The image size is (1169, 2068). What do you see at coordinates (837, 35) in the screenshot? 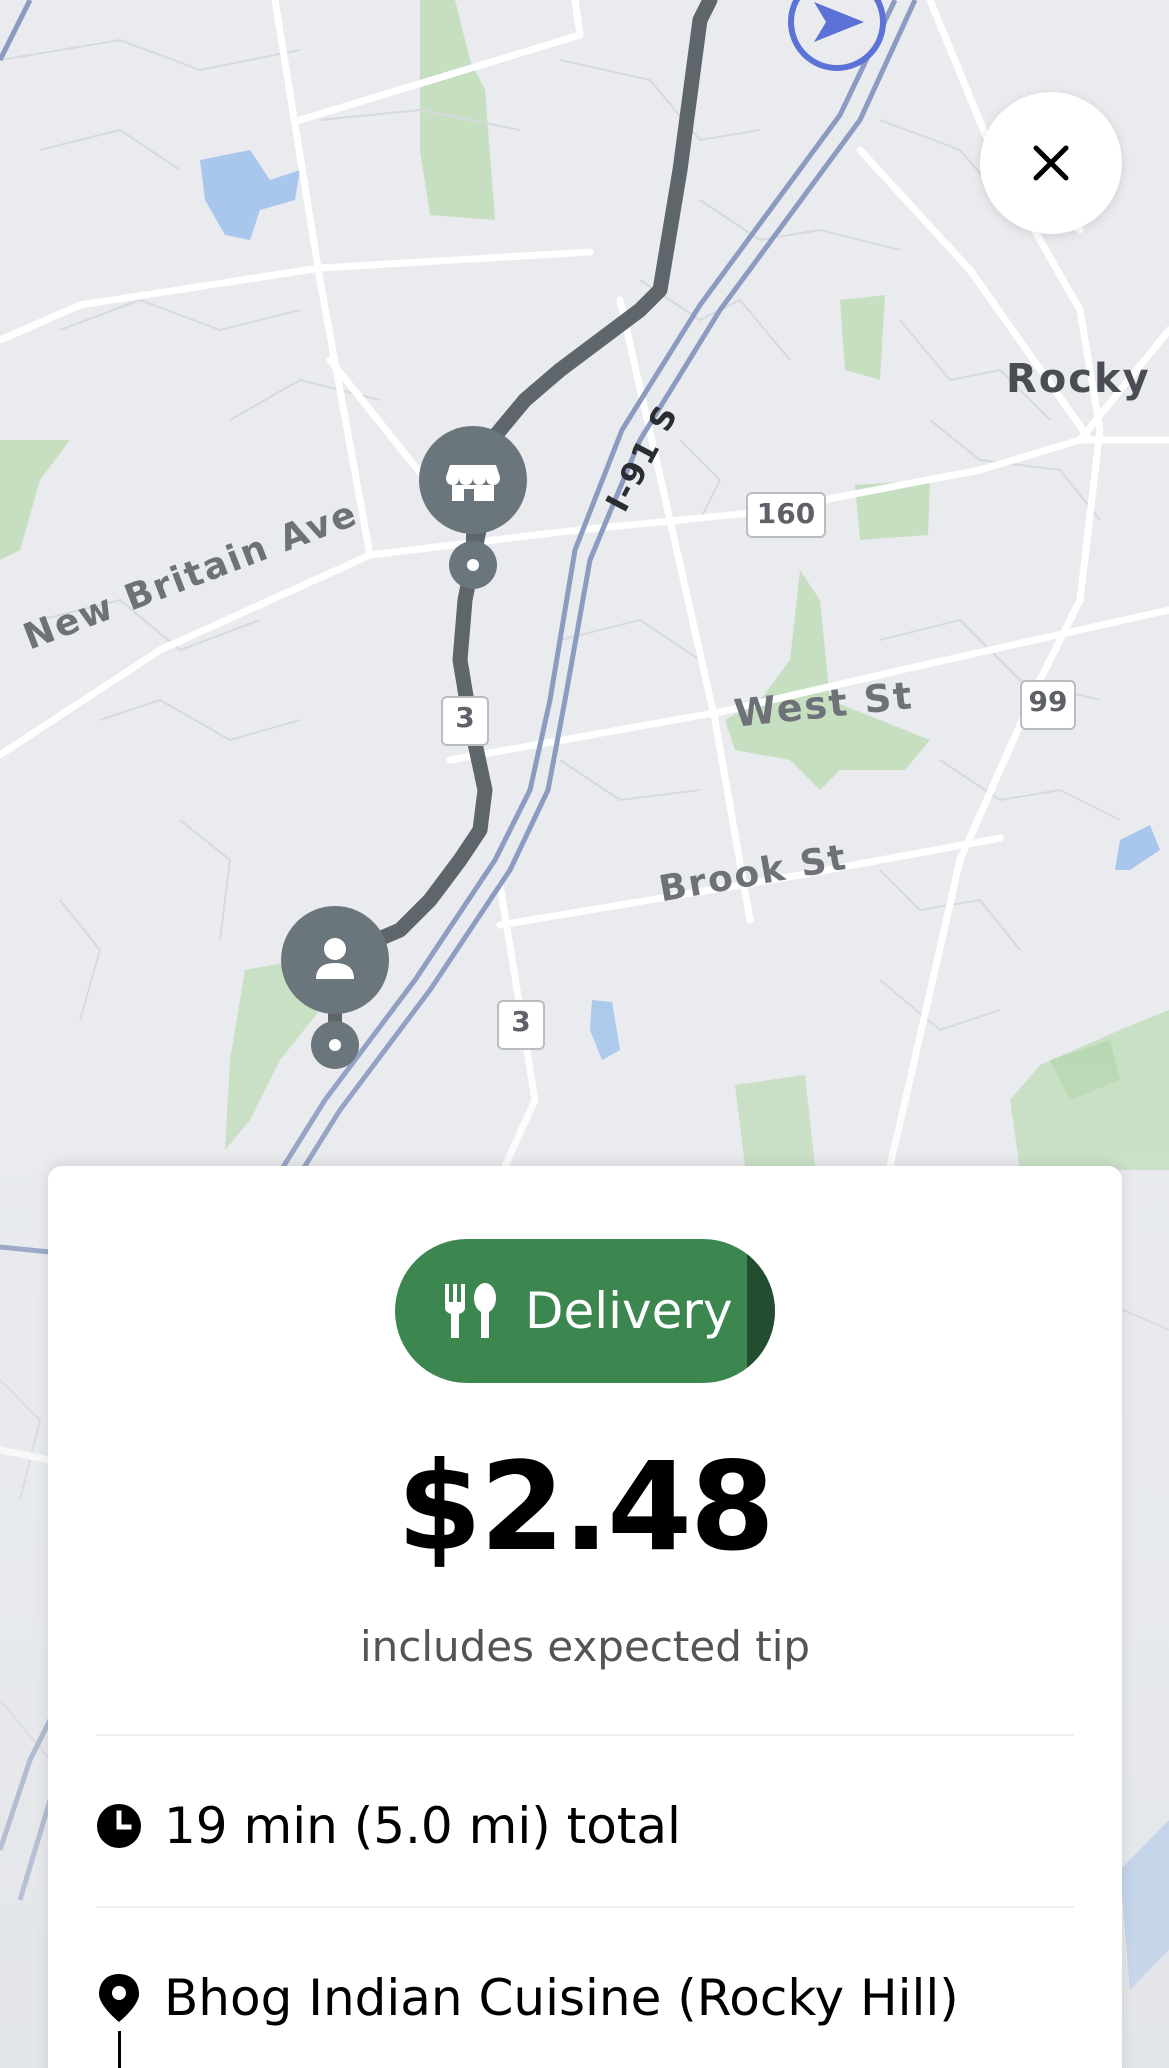
I see `navigation-arrow-icon` at bounding box center [837, 35].